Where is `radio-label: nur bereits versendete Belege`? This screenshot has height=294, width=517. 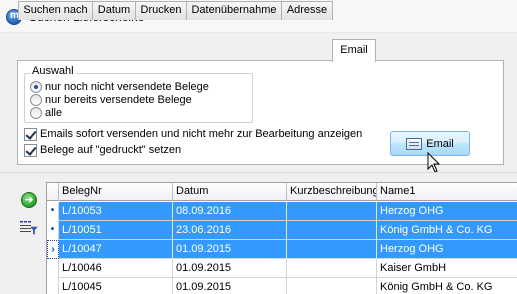
radio-label: nur bereits versendete Belege is located at coordinates (118, 99).